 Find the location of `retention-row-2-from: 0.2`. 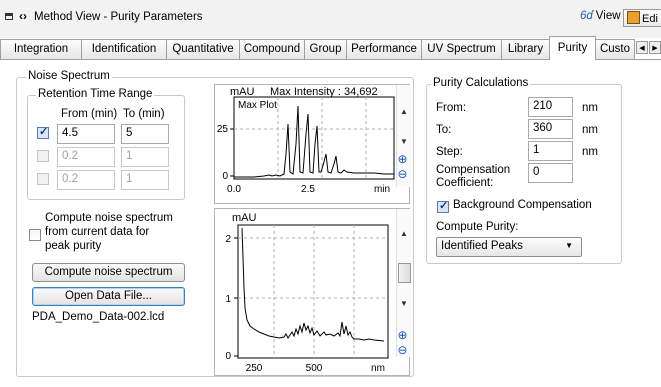

retention-row-2-from: 0.2 is located at coordinates (86, 157).